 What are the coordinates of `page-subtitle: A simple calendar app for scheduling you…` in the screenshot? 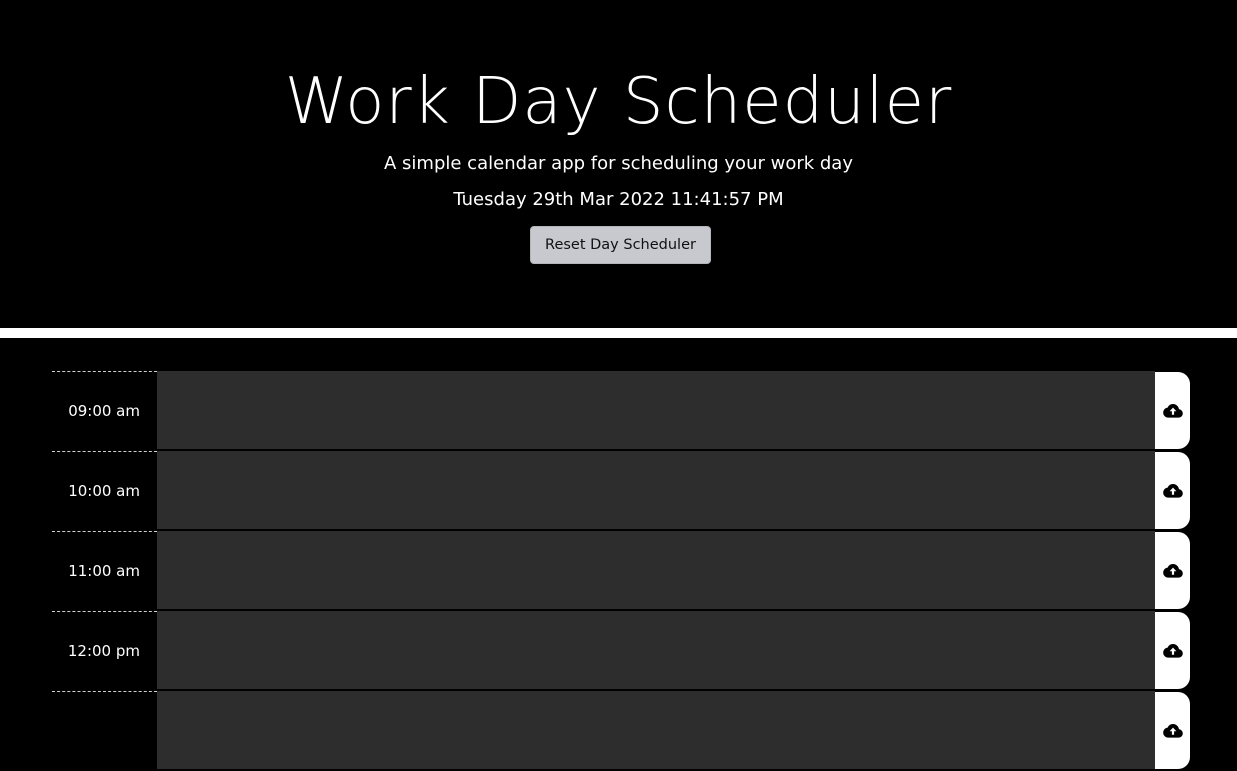 It's located at (618, 163).